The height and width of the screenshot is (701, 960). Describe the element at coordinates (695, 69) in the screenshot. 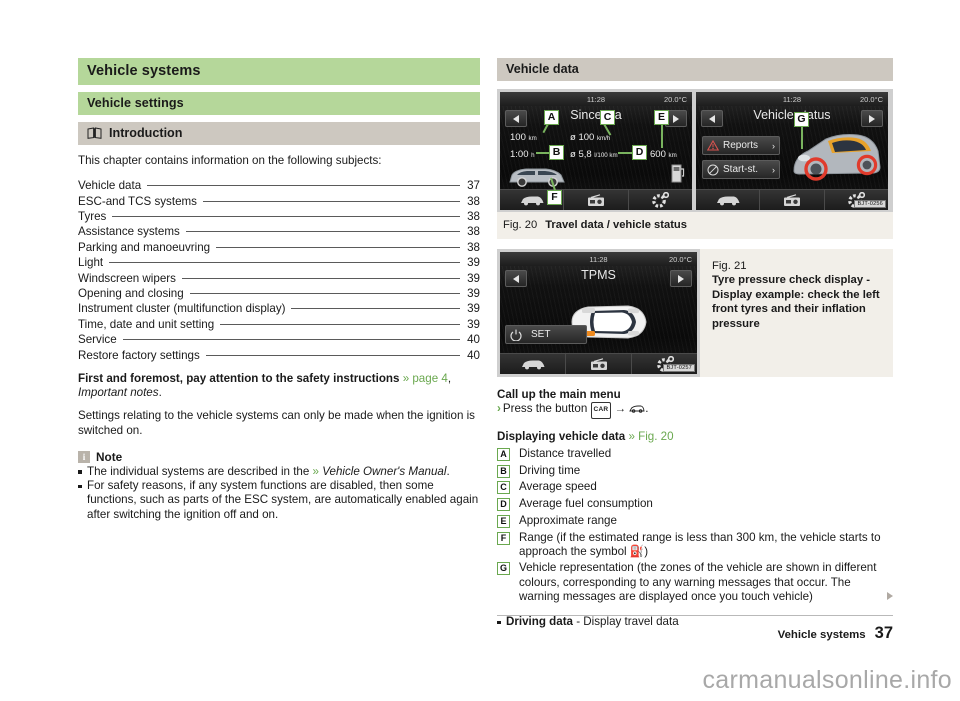

I see `right-section-title: Vehicle data` at that location.